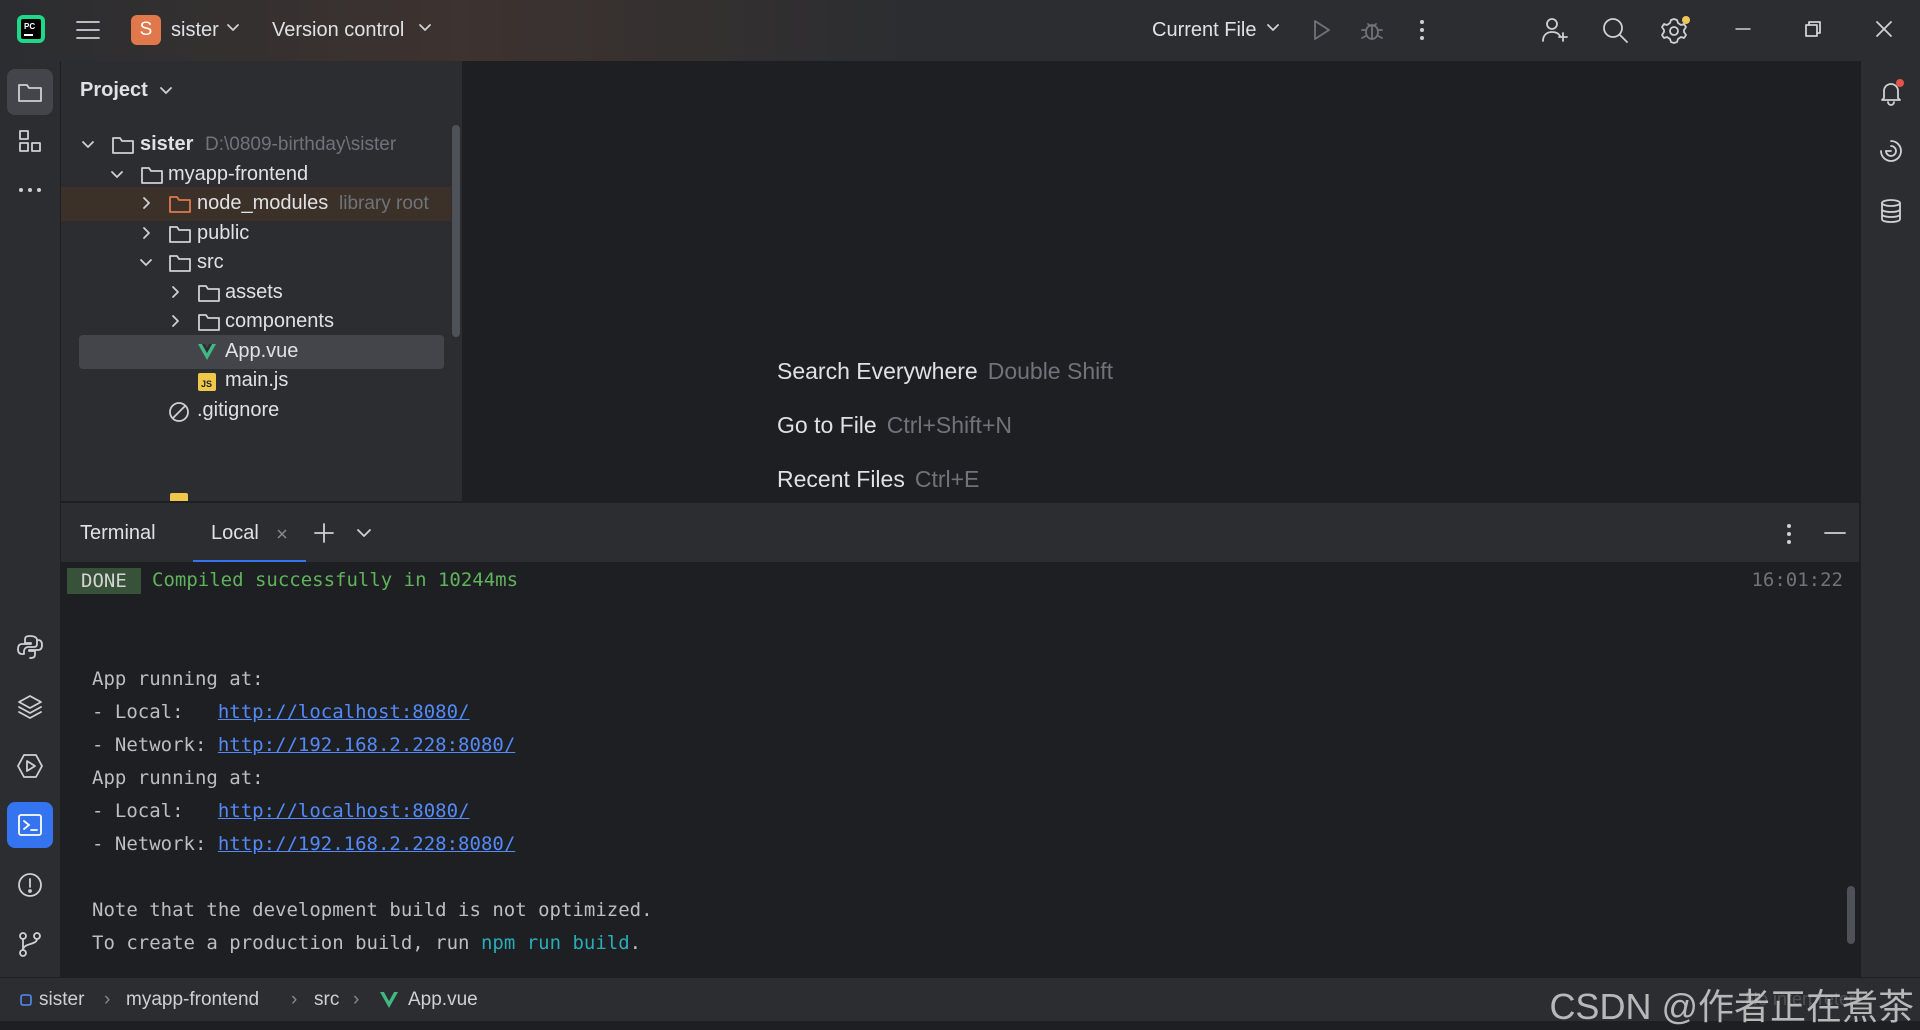  I want to click on project-avatar: S, so click(146, 30).